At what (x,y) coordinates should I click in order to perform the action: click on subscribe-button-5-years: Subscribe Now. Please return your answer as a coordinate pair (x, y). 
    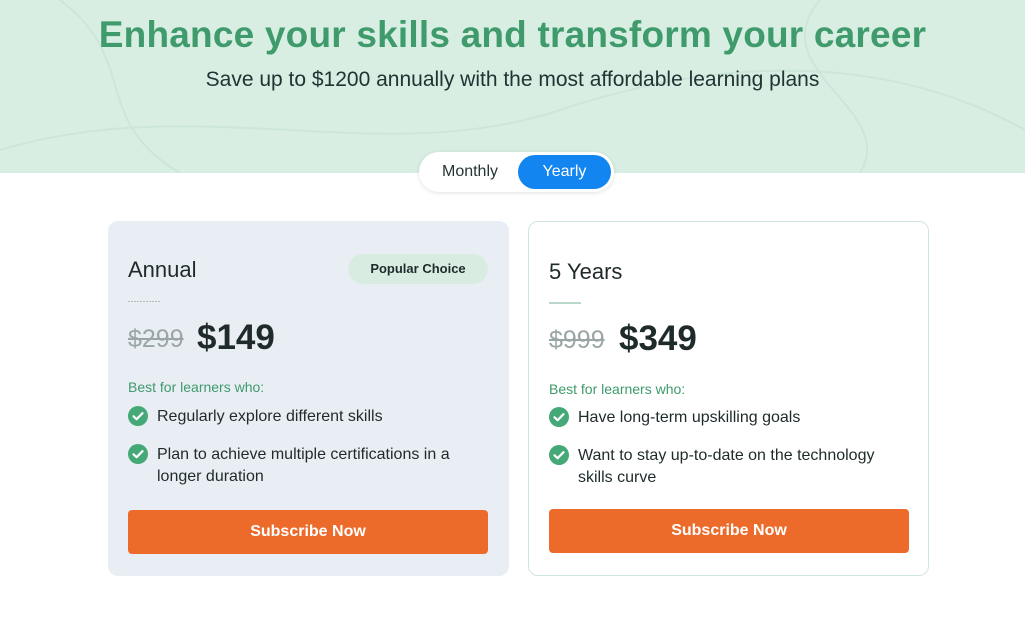
    Looking at the image, I should click on (729, 531).